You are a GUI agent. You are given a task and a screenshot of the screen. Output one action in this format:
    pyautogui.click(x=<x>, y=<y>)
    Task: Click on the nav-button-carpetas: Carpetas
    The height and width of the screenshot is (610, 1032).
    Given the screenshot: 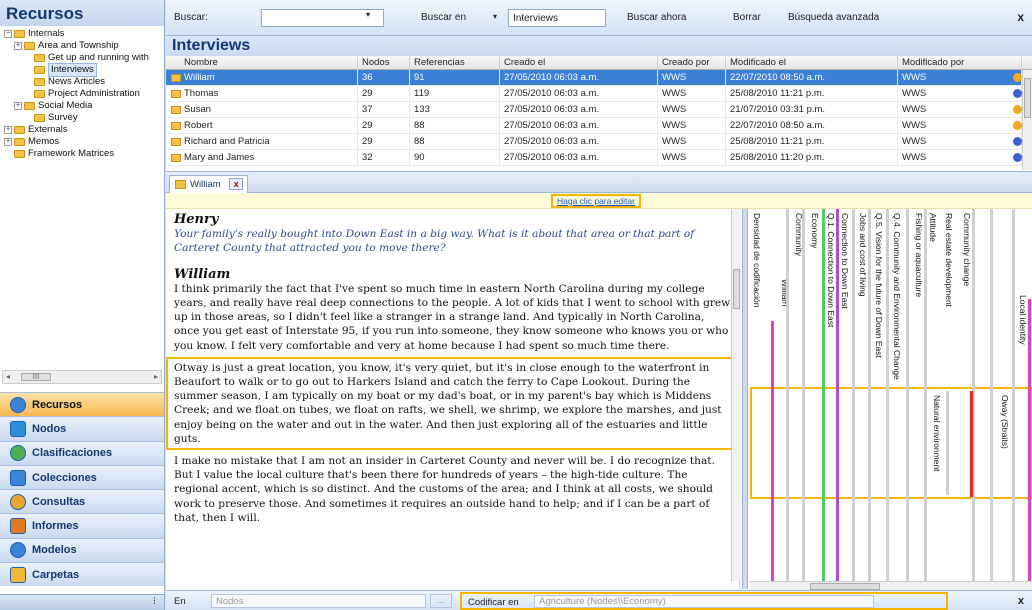 What is the action you would take?
    pyautogui.click(x=82, y=574)
    